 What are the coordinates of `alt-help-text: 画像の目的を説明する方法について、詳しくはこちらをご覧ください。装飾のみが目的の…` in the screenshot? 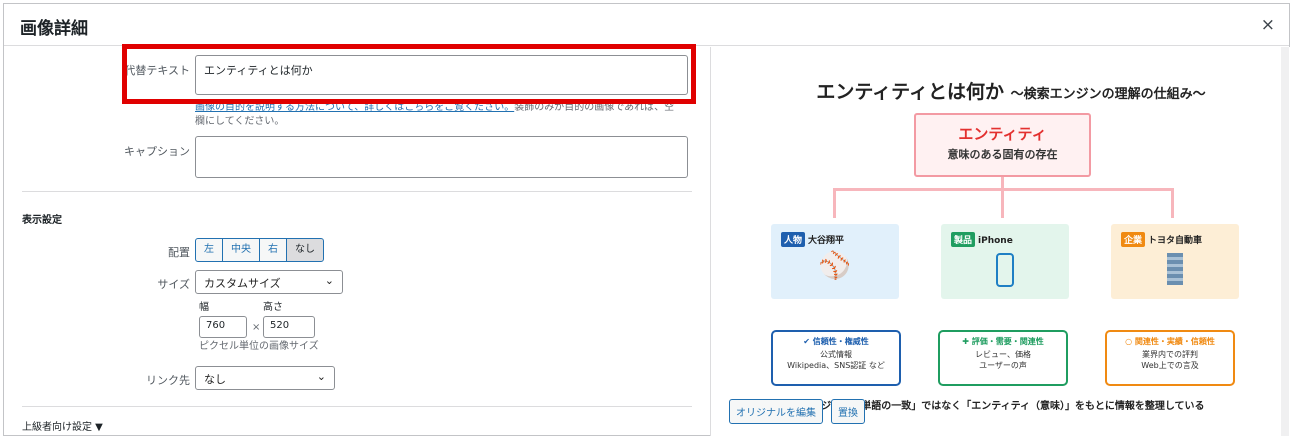 It's located at (441, 115).